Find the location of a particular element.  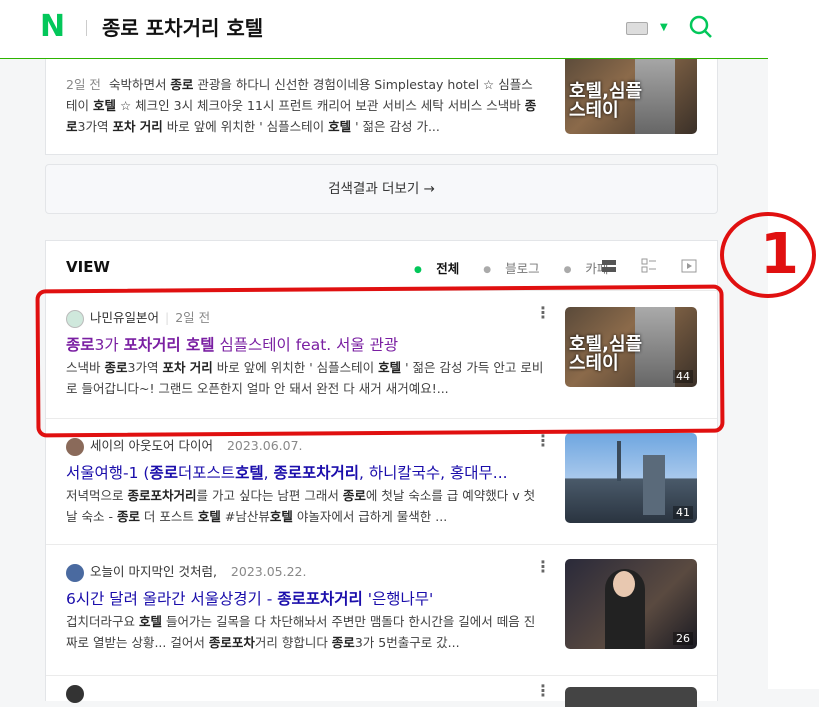

list-view-icon is located at coordinates (609, 266).